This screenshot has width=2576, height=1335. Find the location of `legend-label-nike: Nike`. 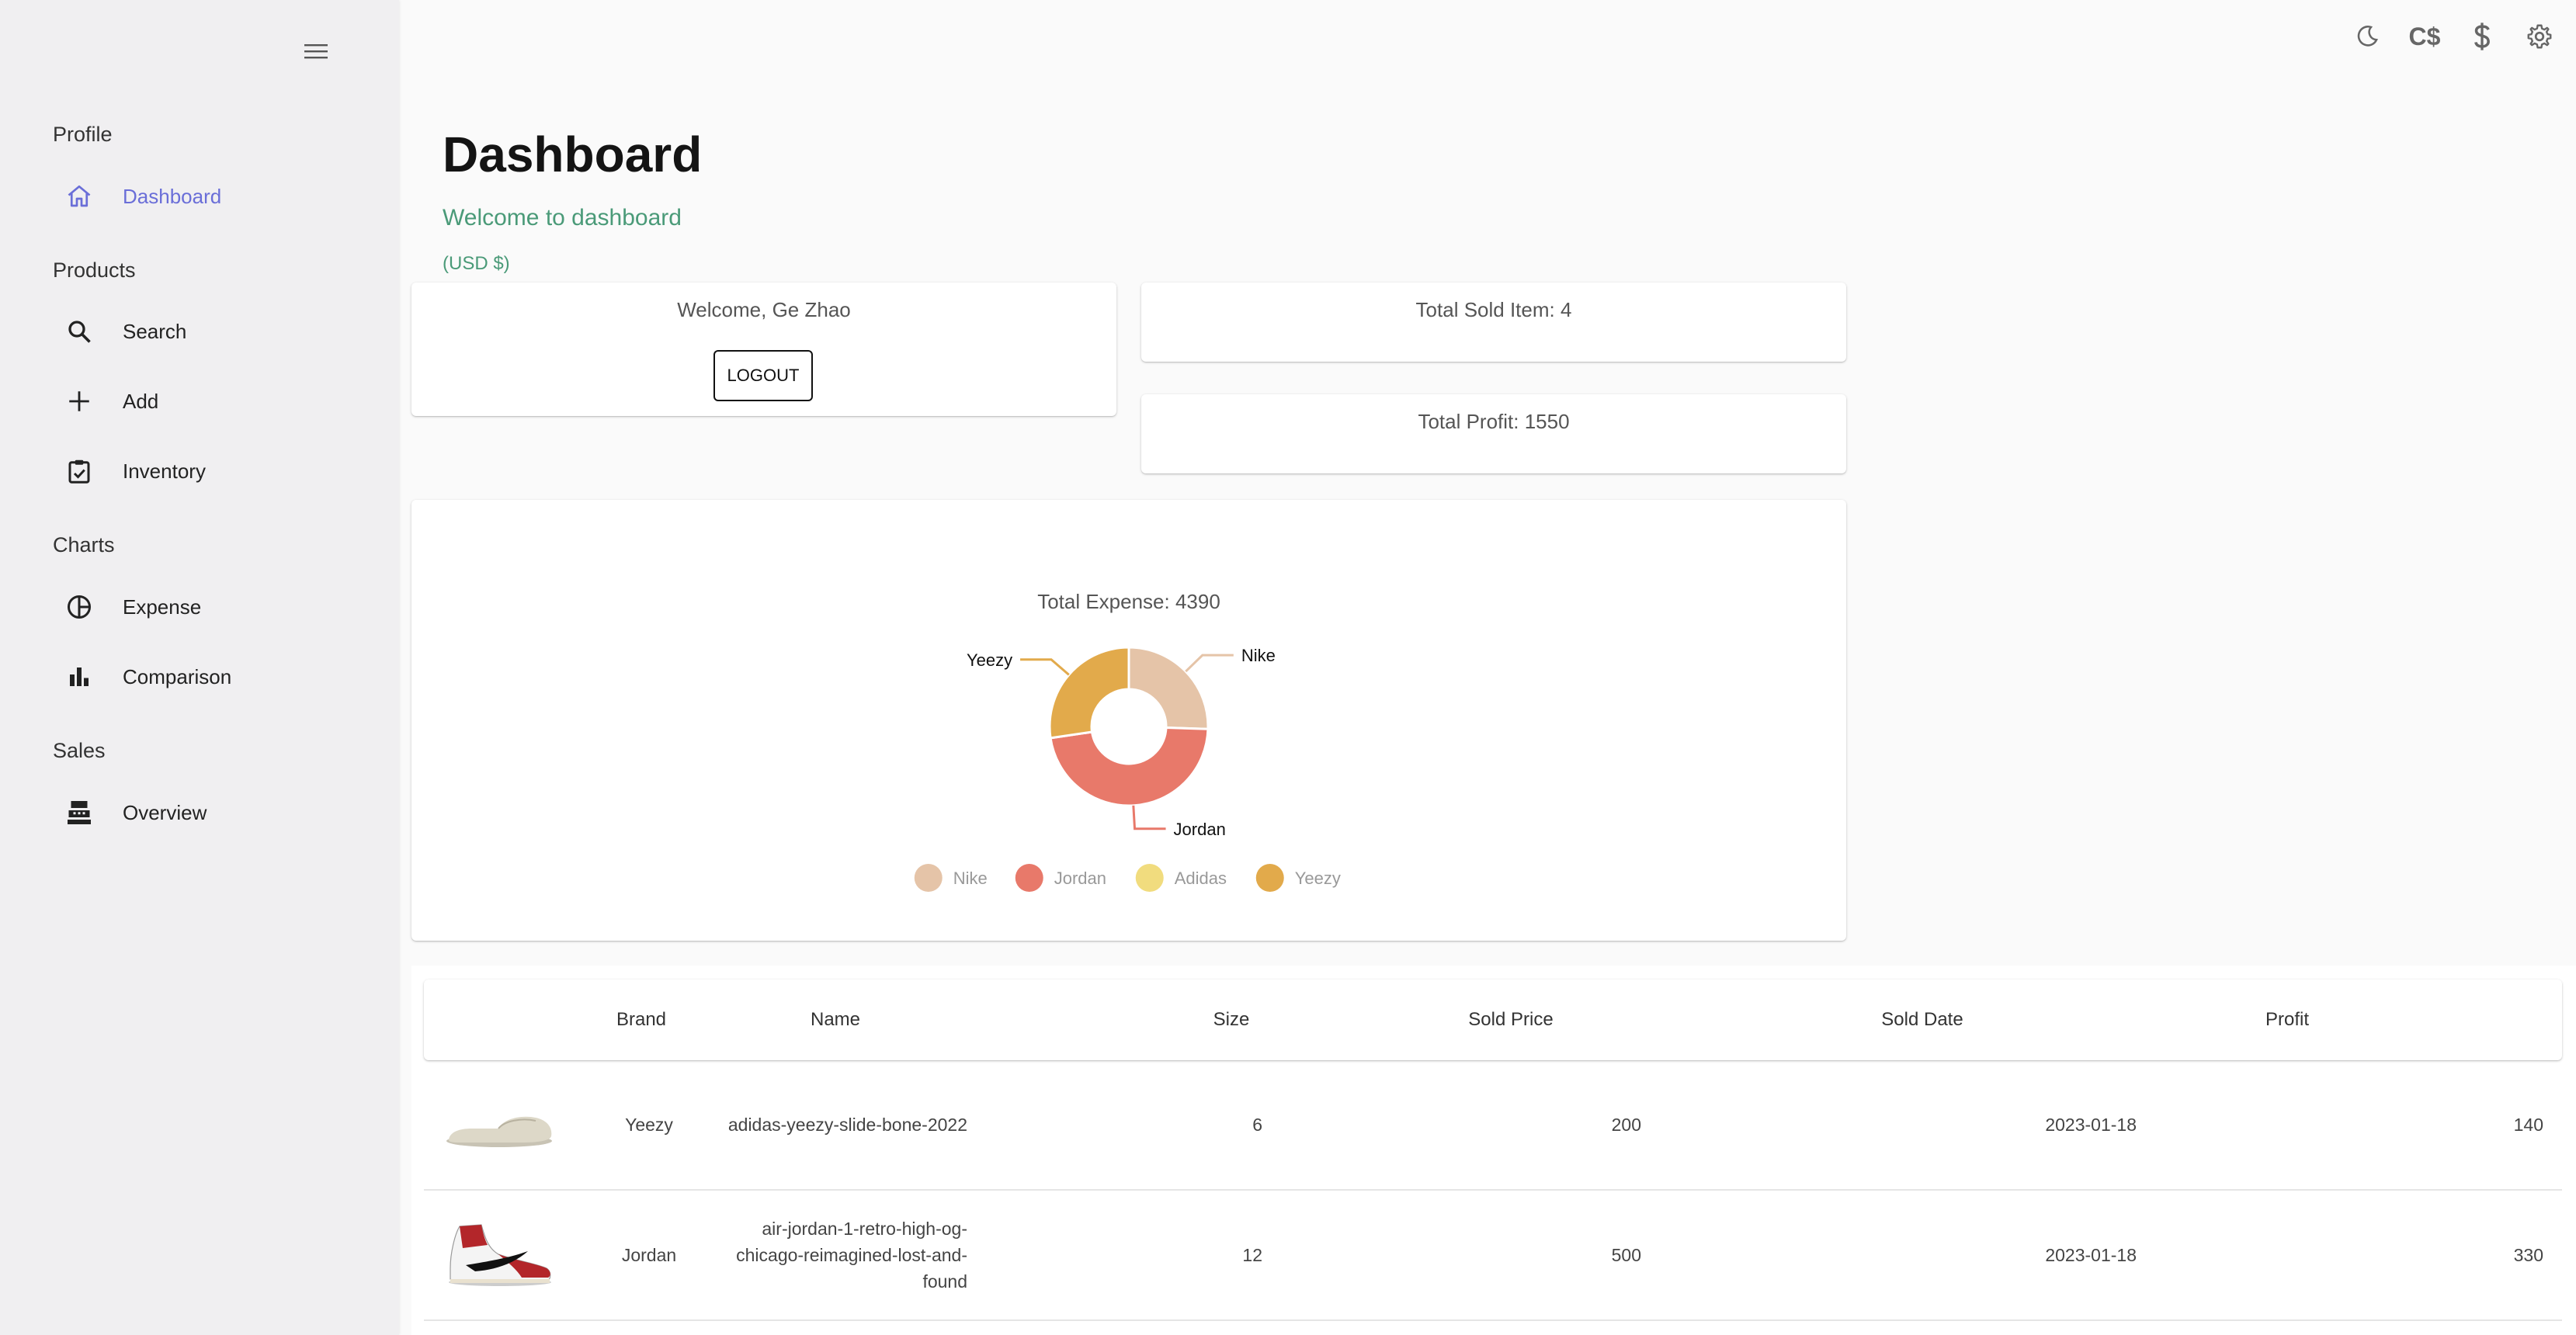

legend-label-nike: Nike is located at coordinates (970, 879).